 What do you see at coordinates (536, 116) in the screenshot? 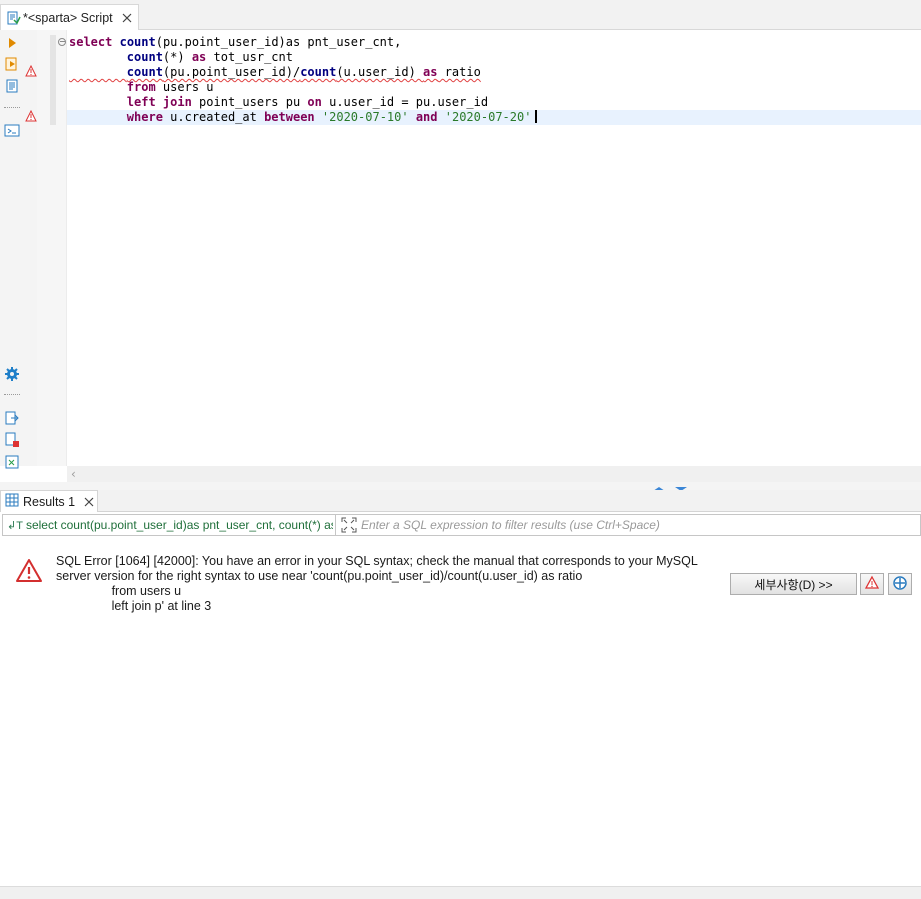
I see `text-cursor` at bounding box center [536, 116].